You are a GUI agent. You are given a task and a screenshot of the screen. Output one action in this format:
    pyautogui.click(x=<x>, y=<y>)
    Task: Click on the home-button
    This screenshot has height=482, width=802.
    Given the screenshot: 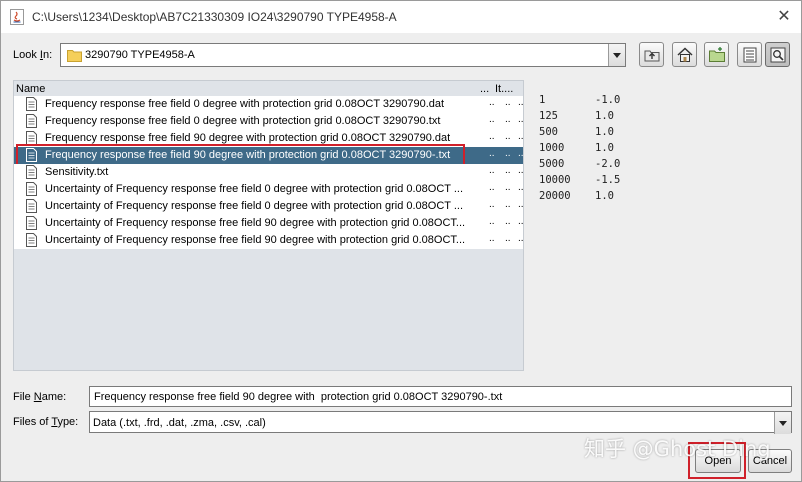 What is the action you would take?
    pyautogui.click(x=684, y=54)
    